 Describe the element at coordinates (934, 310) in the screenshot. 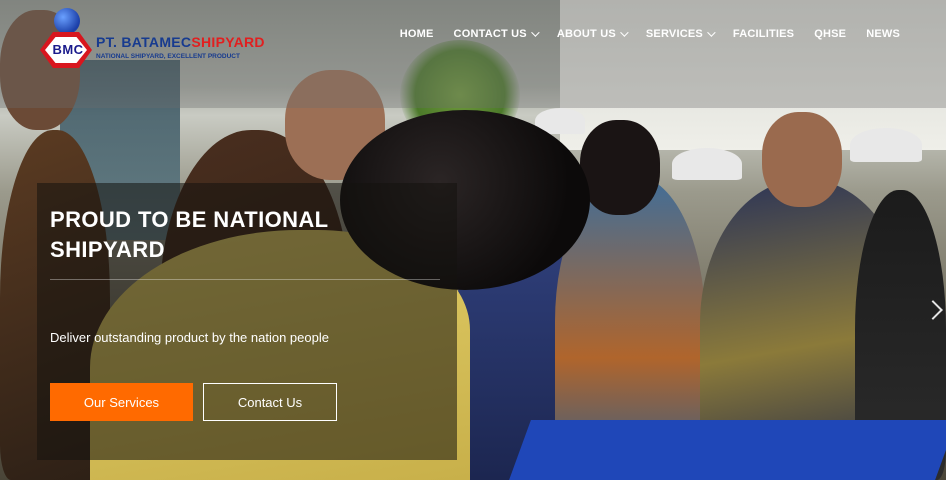

I see `chevron-right-icon` at that location.